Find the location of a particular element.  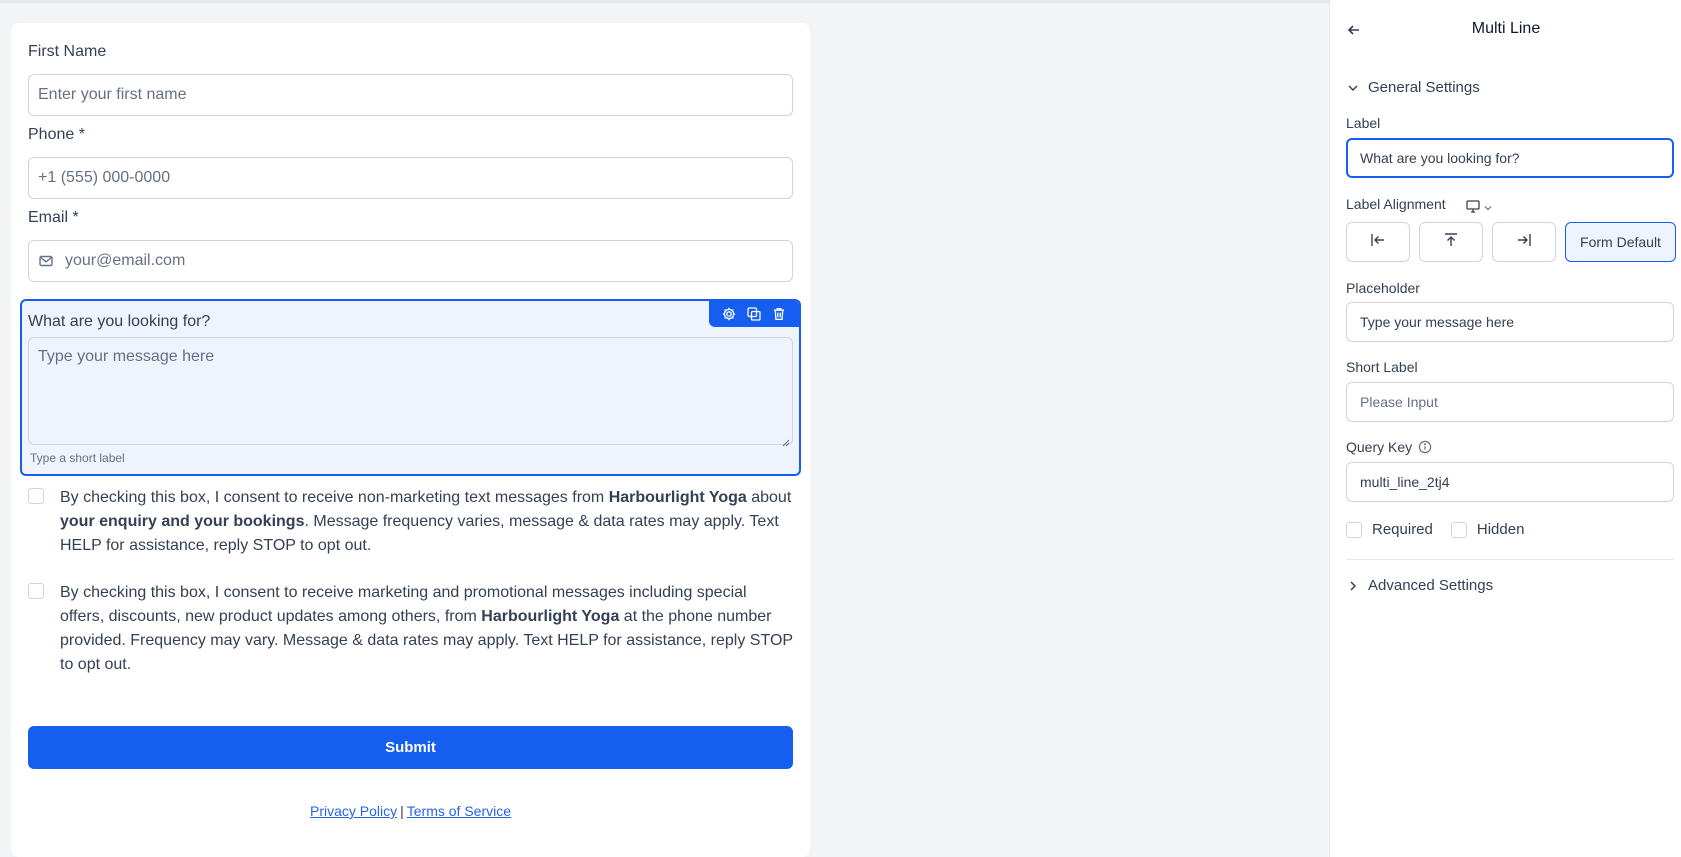

short-label-setting-label: Short Label is located at coordinates (1382, 367).